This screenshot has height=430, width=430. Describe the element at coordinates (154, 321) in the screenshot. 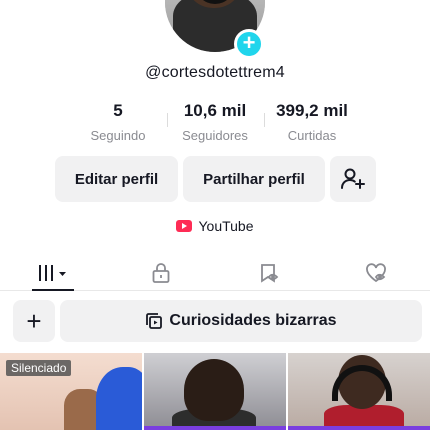

I see `playlist-icon` at that location.